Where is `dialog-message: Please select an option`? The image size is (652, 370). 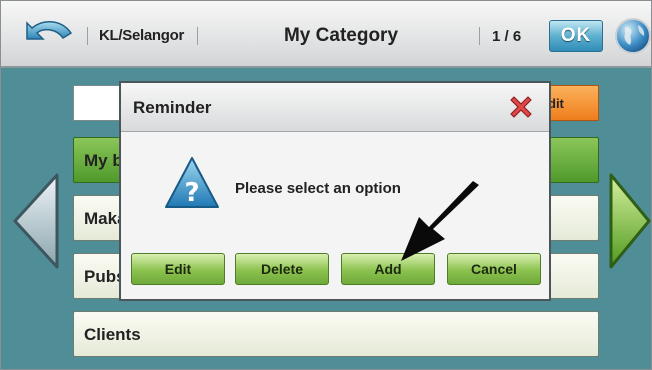 dialog-message: Please select an option is located at coordinates (318, 188).